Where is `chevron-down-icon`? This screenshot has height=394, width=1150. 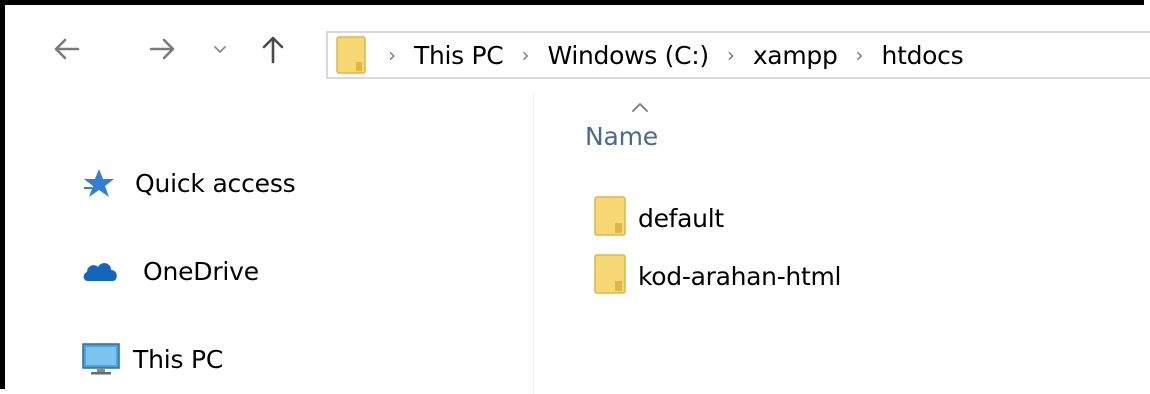
chevron-down-icon is located at coordinates (220, 49).